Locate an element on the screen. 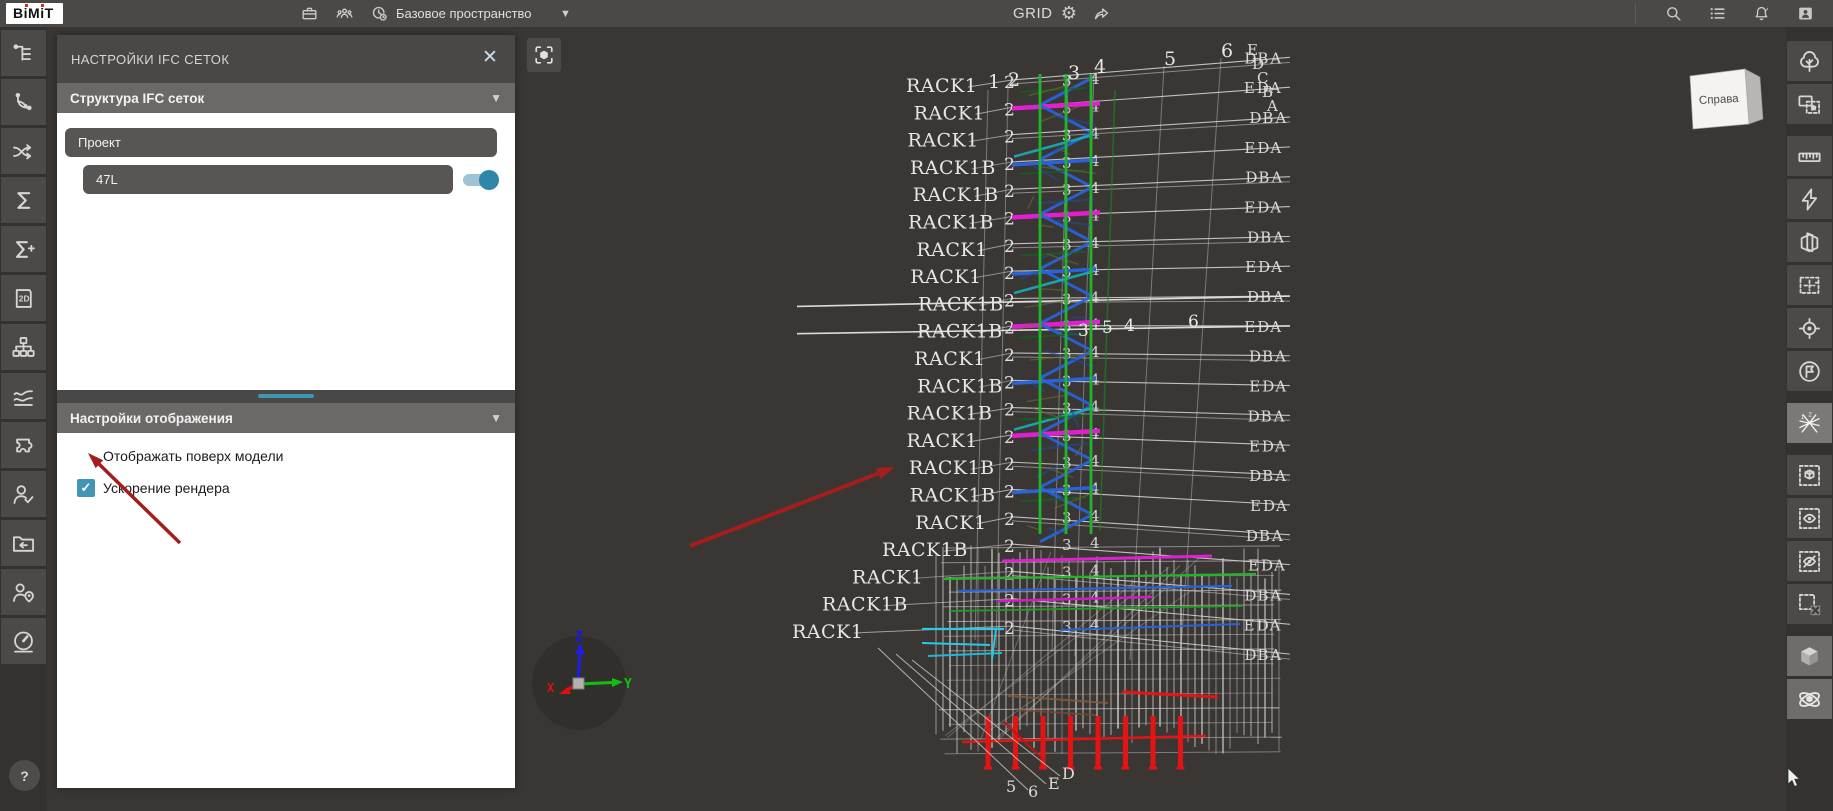 Image resolution: width=1833 pixels, height=811 pixels. account-badge-icon is located at coordinates (1805, 14).